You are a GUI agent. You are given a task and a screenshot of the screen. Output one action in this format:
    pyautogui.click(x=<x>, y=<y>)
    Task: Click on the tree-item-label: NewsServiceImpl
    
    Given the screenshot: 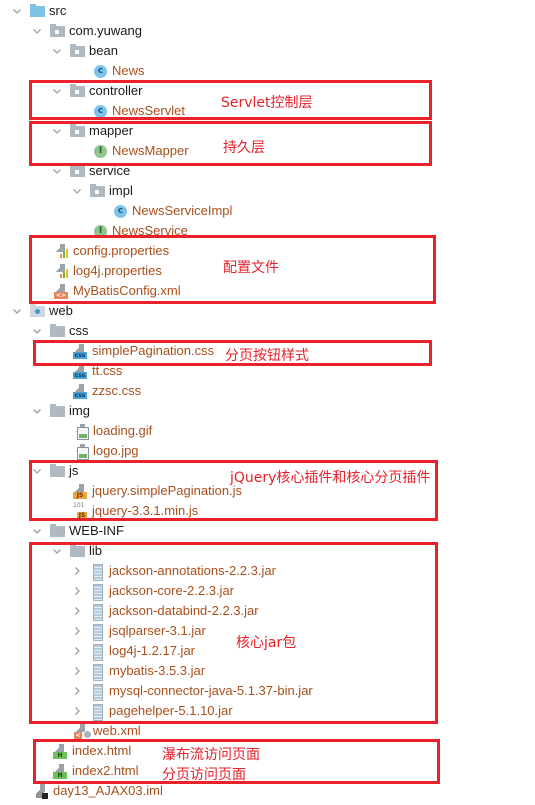 What is the action you would take?
    pyautogui.click(x=182, y=210)
    